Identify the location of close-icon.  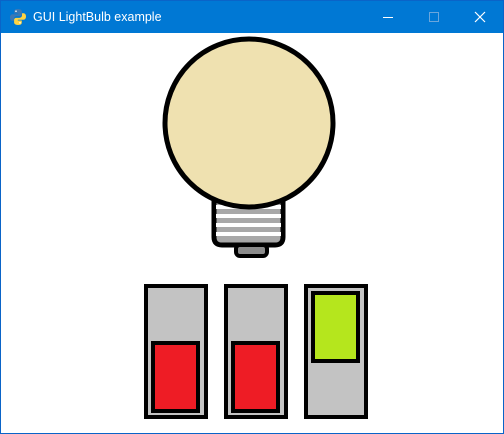
(480, 17).